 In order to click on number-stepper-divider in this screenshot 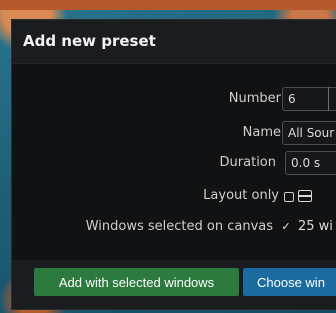, I will do `click(328, 99)`.